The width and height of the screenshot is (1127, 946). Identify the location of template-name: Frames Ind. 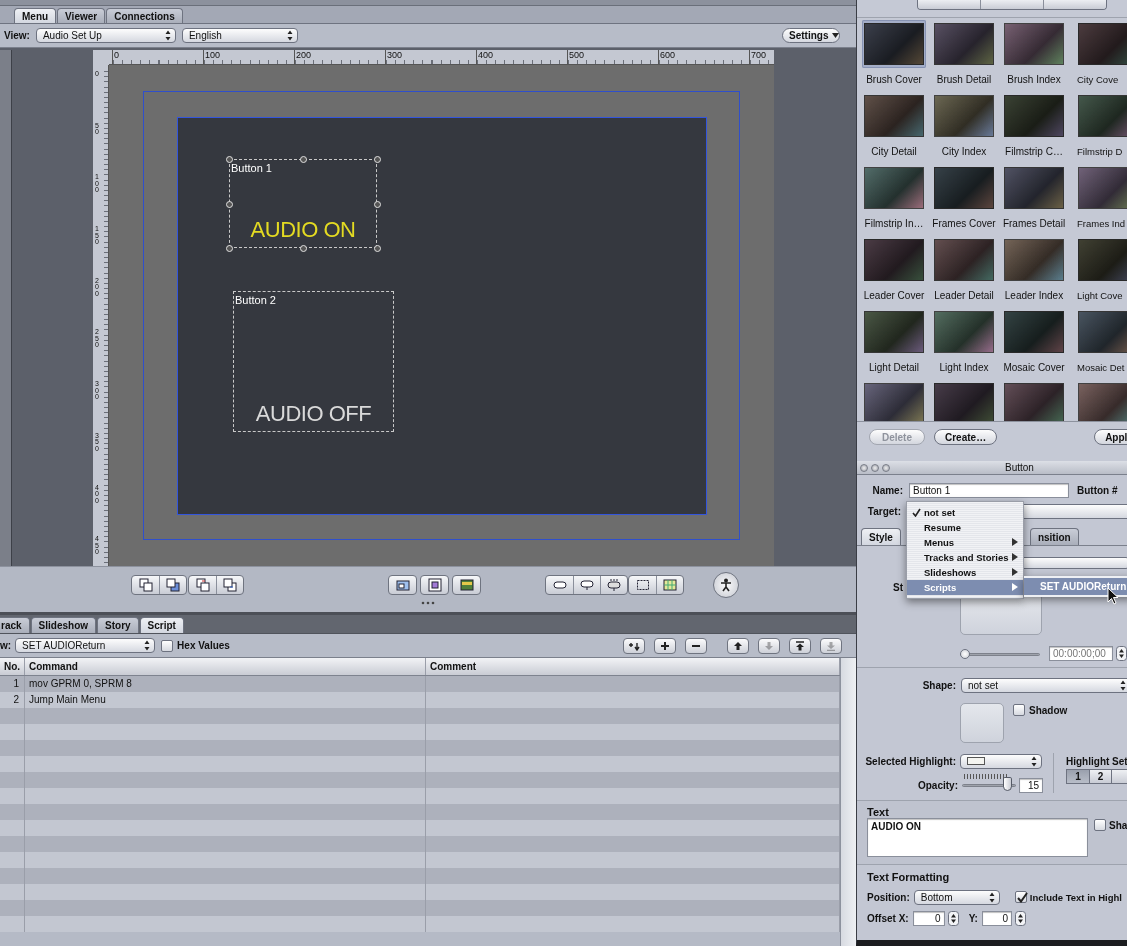
(1101, 223).